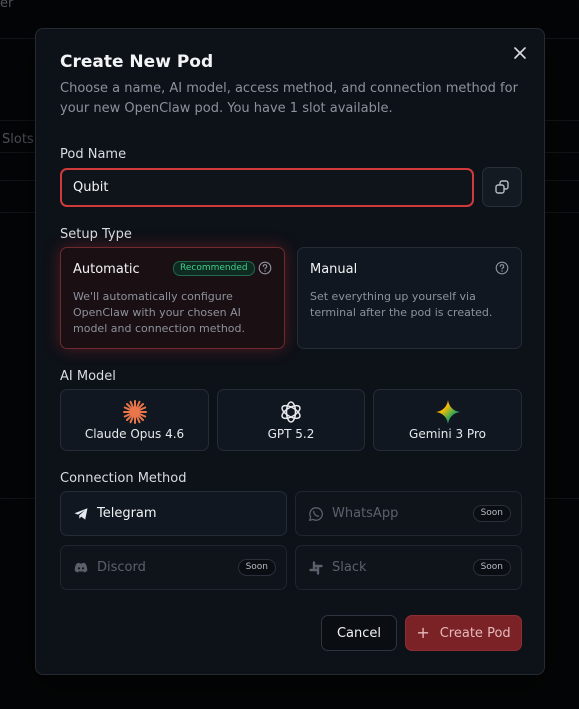 Image resolution: width=579 pixels, height=709 pixels. Describe the element at coordinates (134, 412) in the screenshot. I see `claude-icon` at that location.